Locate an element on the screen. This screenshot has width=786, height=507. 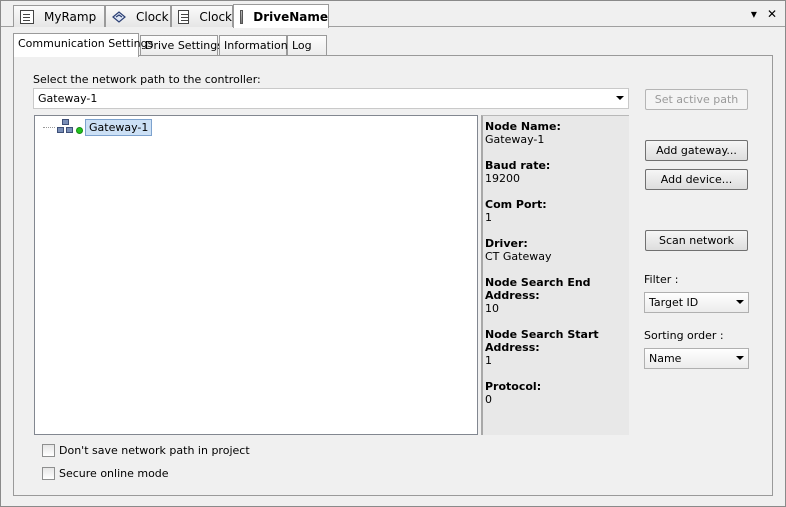
property-value: Gateway-1 is located at coordinates (515, 139).